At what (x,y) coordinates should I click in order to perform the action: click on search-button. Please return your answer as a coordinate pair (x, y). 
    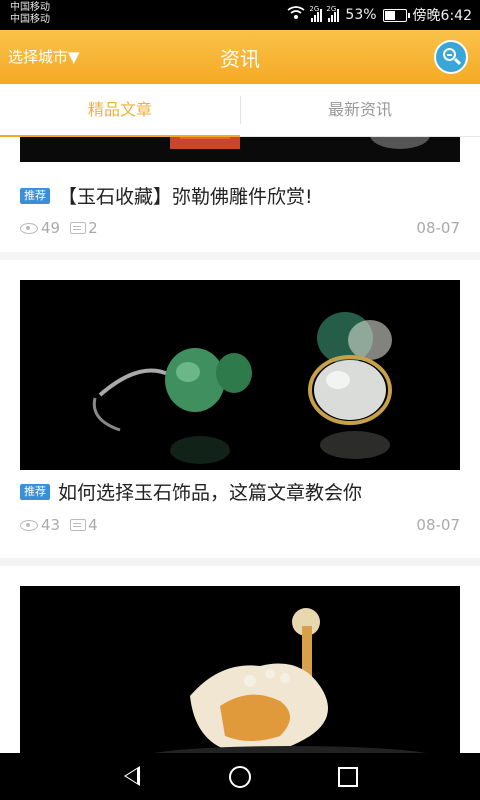
    Looking at the image, I should click on (451, 57).